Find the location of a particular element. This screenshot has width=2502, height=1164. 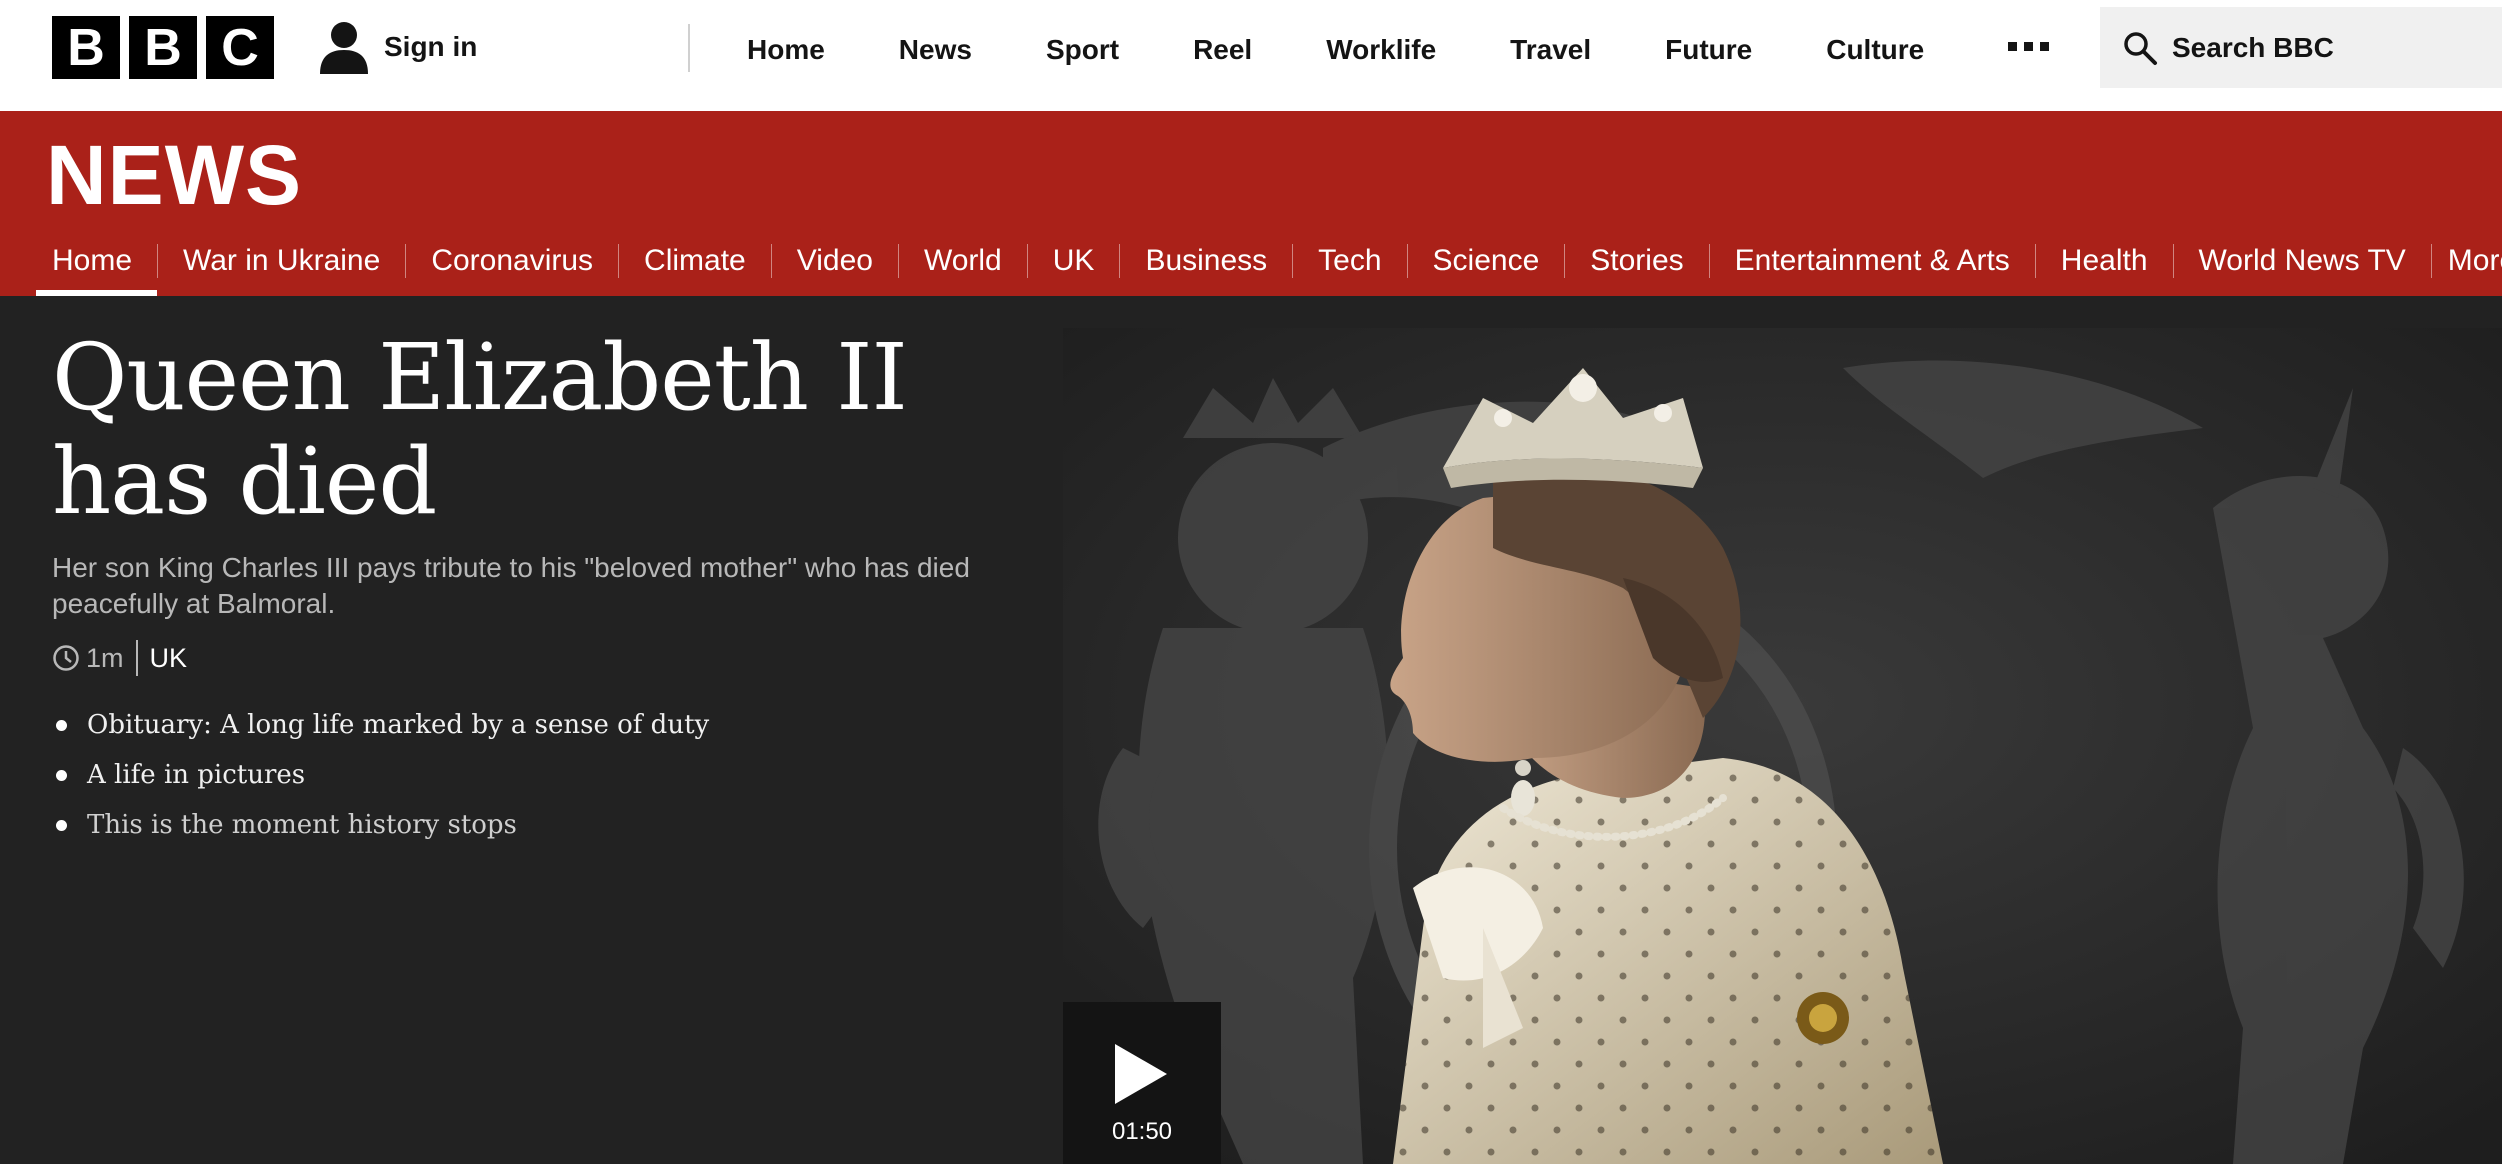

news-nav-stories: Stories is located at coordinates (1636, 261).